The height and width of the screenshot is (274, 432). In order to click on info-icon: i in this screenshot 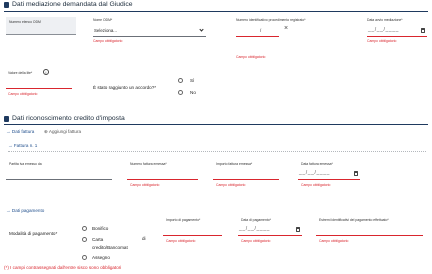, I will do `click(46, 72)`.